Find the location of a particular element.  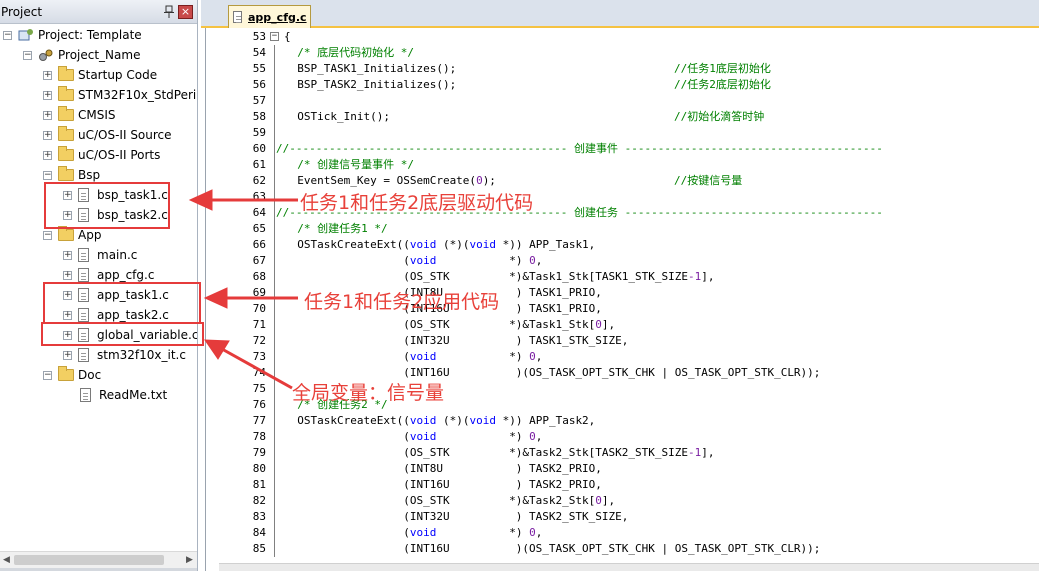

line-number: 69 is located at coordinates (259, 292).